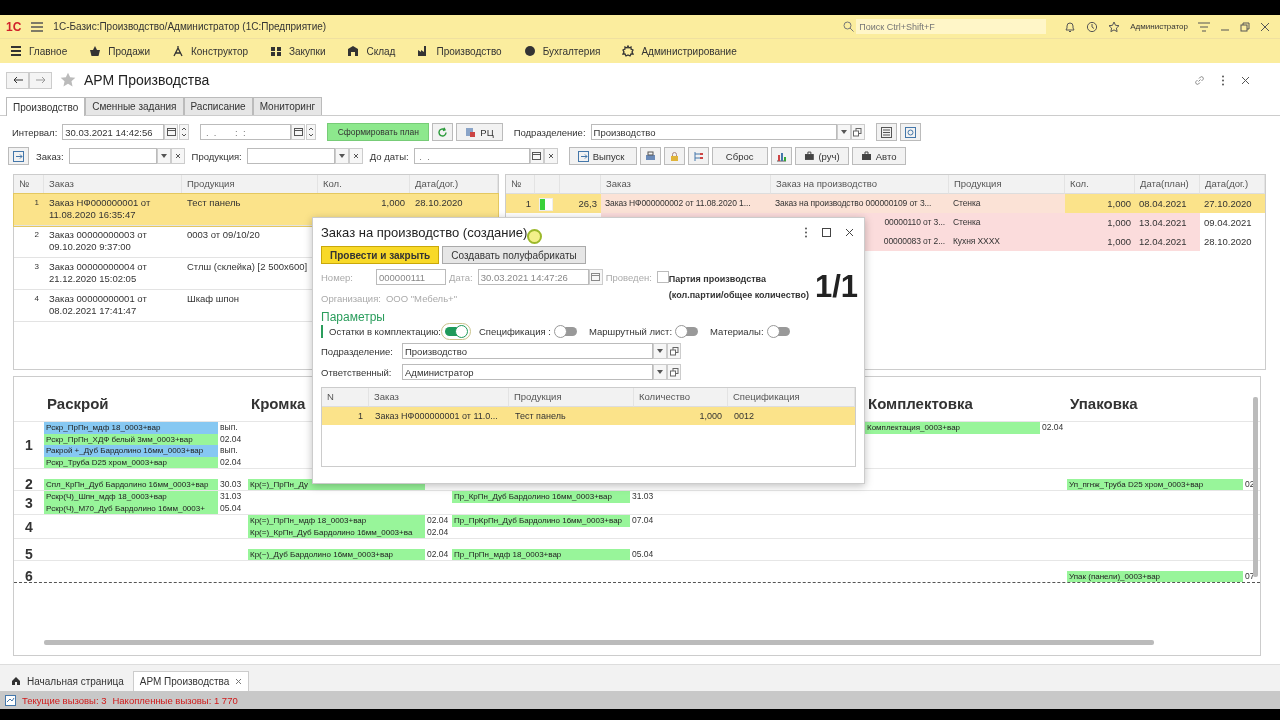 This screenshot has width=1280, height=720. I want to click on manual-button: (руч), so click(821, 156).